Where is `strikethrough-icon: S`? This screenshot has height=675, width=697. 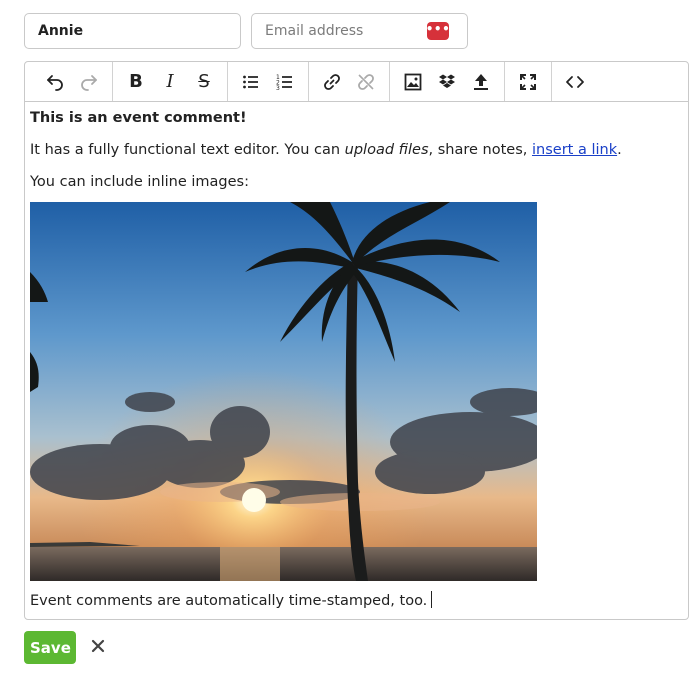 strikethrough-icon: S is located at coordinates (204, 81).